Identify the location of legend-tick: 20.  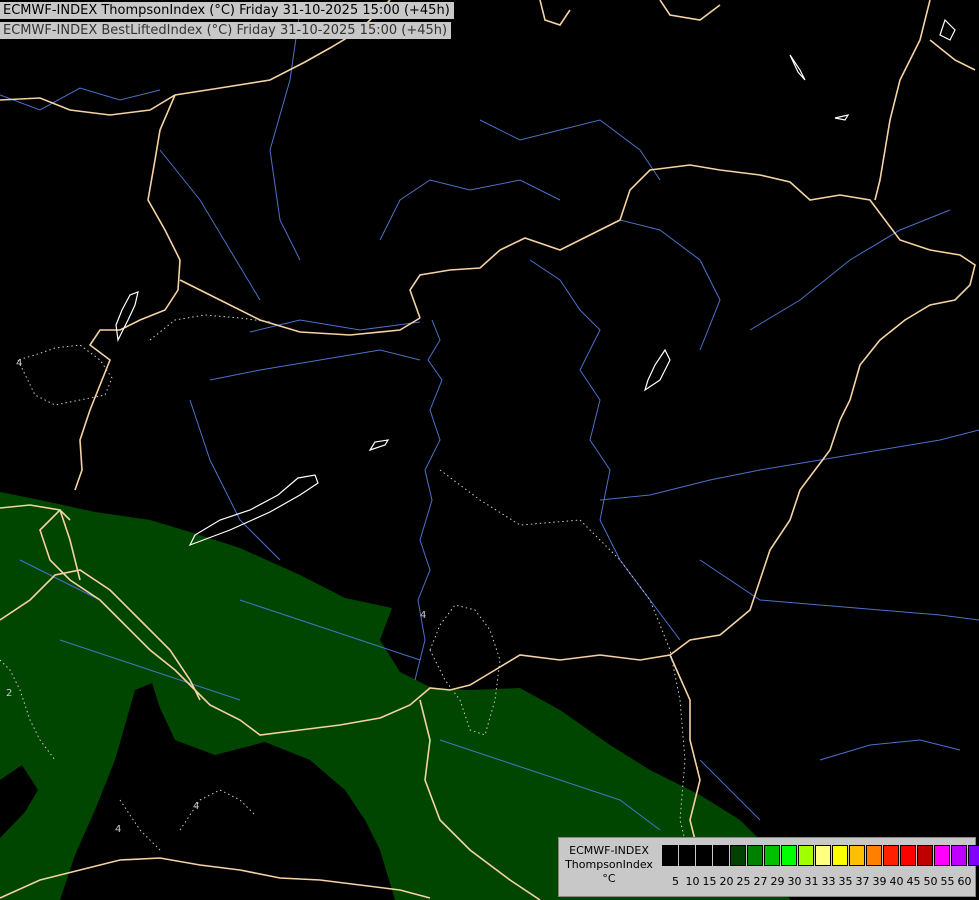
(726, 881).